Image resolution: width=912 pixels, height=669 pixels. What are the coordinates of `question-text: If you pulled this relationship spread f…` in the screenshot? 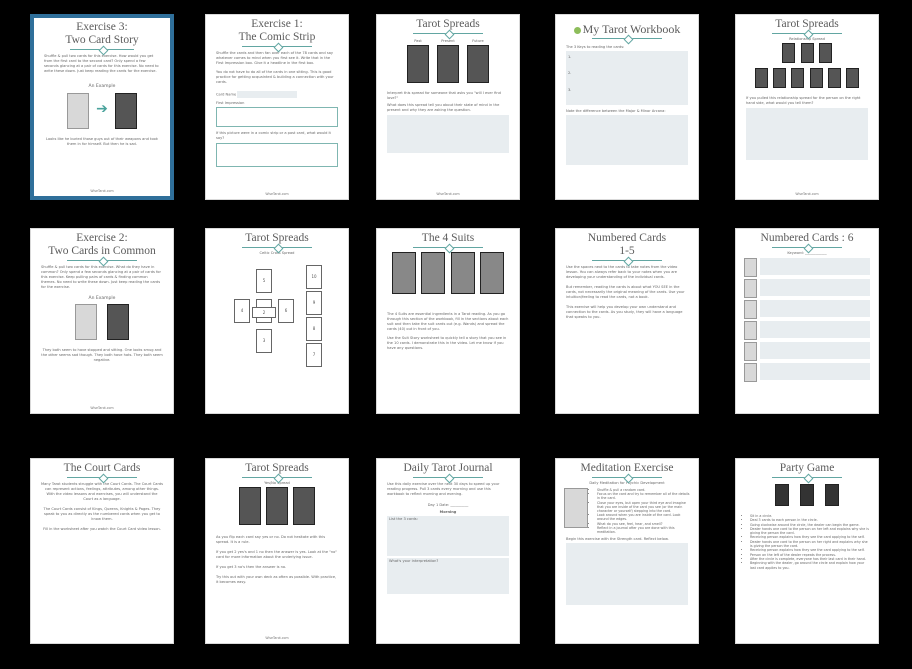 It's located at (803, 100).